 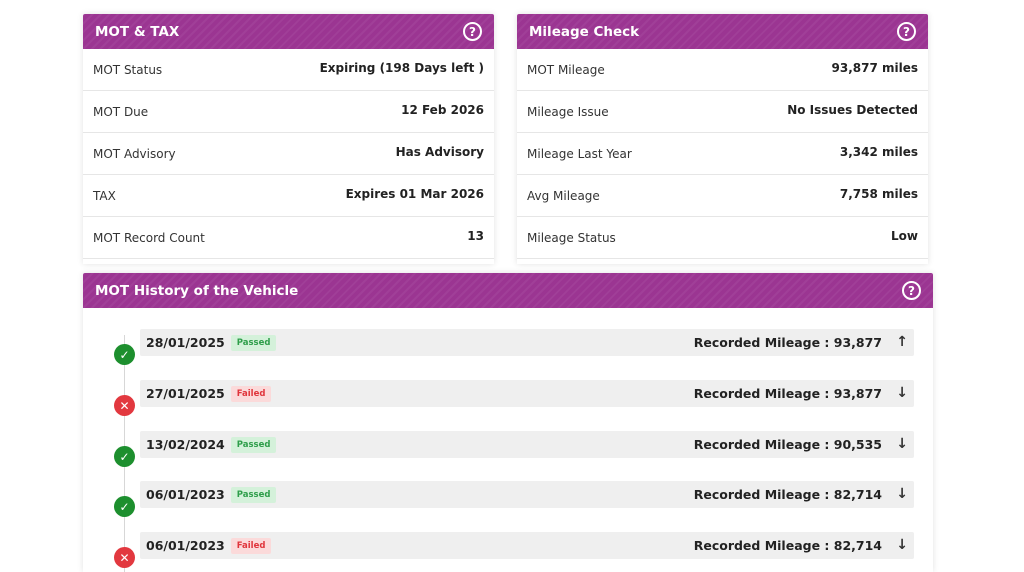 I want to click on info-row: Mileage Status Low, so click(x=722, y=238).